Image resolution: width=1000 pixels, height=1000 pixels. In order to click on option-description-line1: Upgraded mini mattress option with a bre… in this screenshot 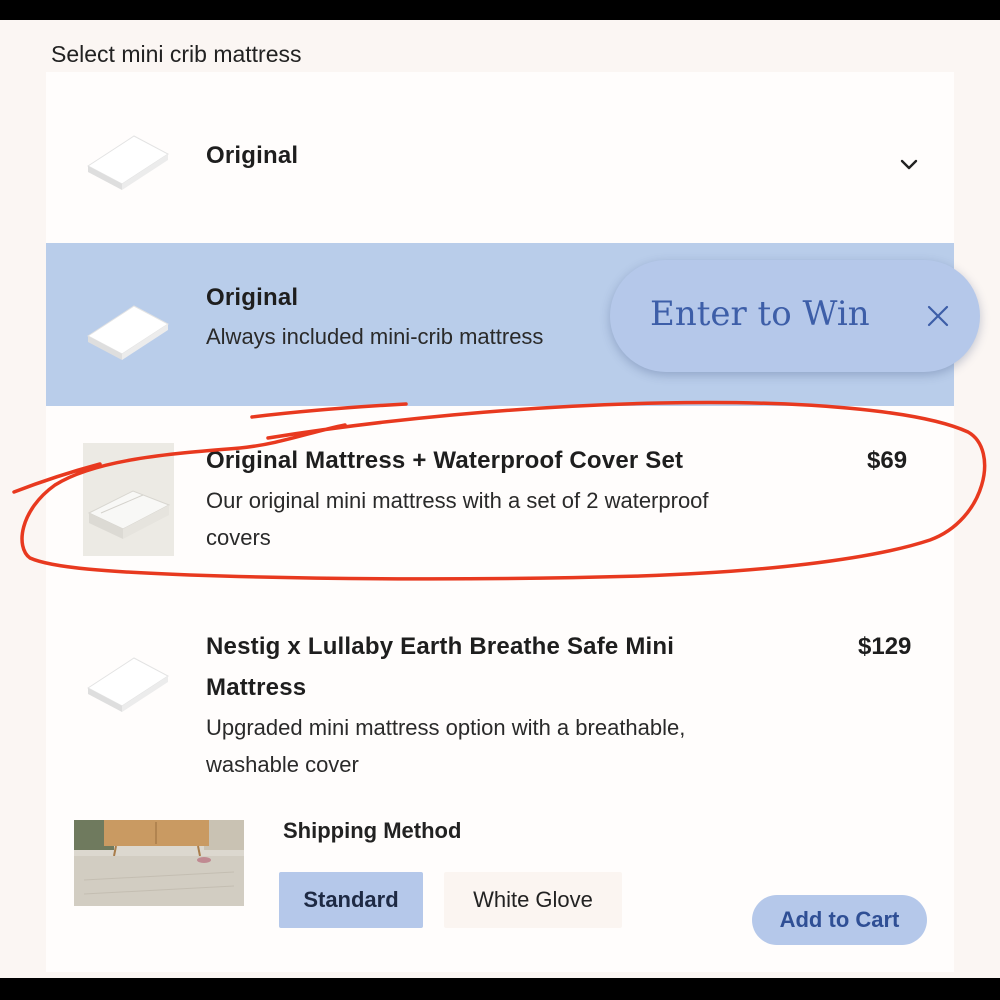, I will do `click(446, 727)`.